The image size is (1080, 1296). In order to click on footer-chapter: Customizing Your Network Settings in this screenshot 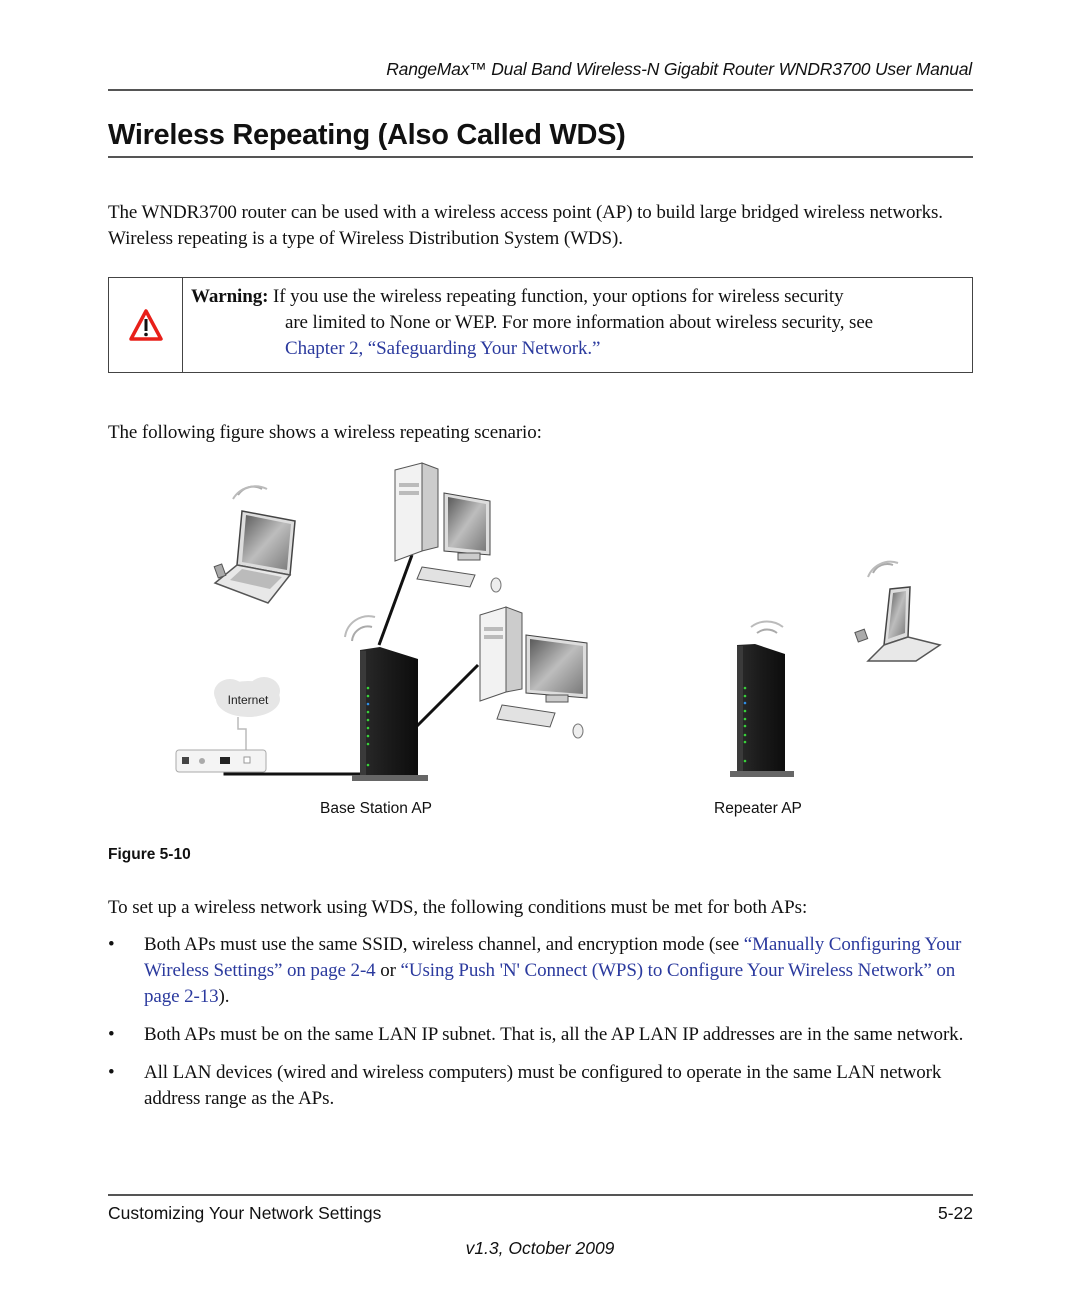, I will do `click(245, 1213)`.